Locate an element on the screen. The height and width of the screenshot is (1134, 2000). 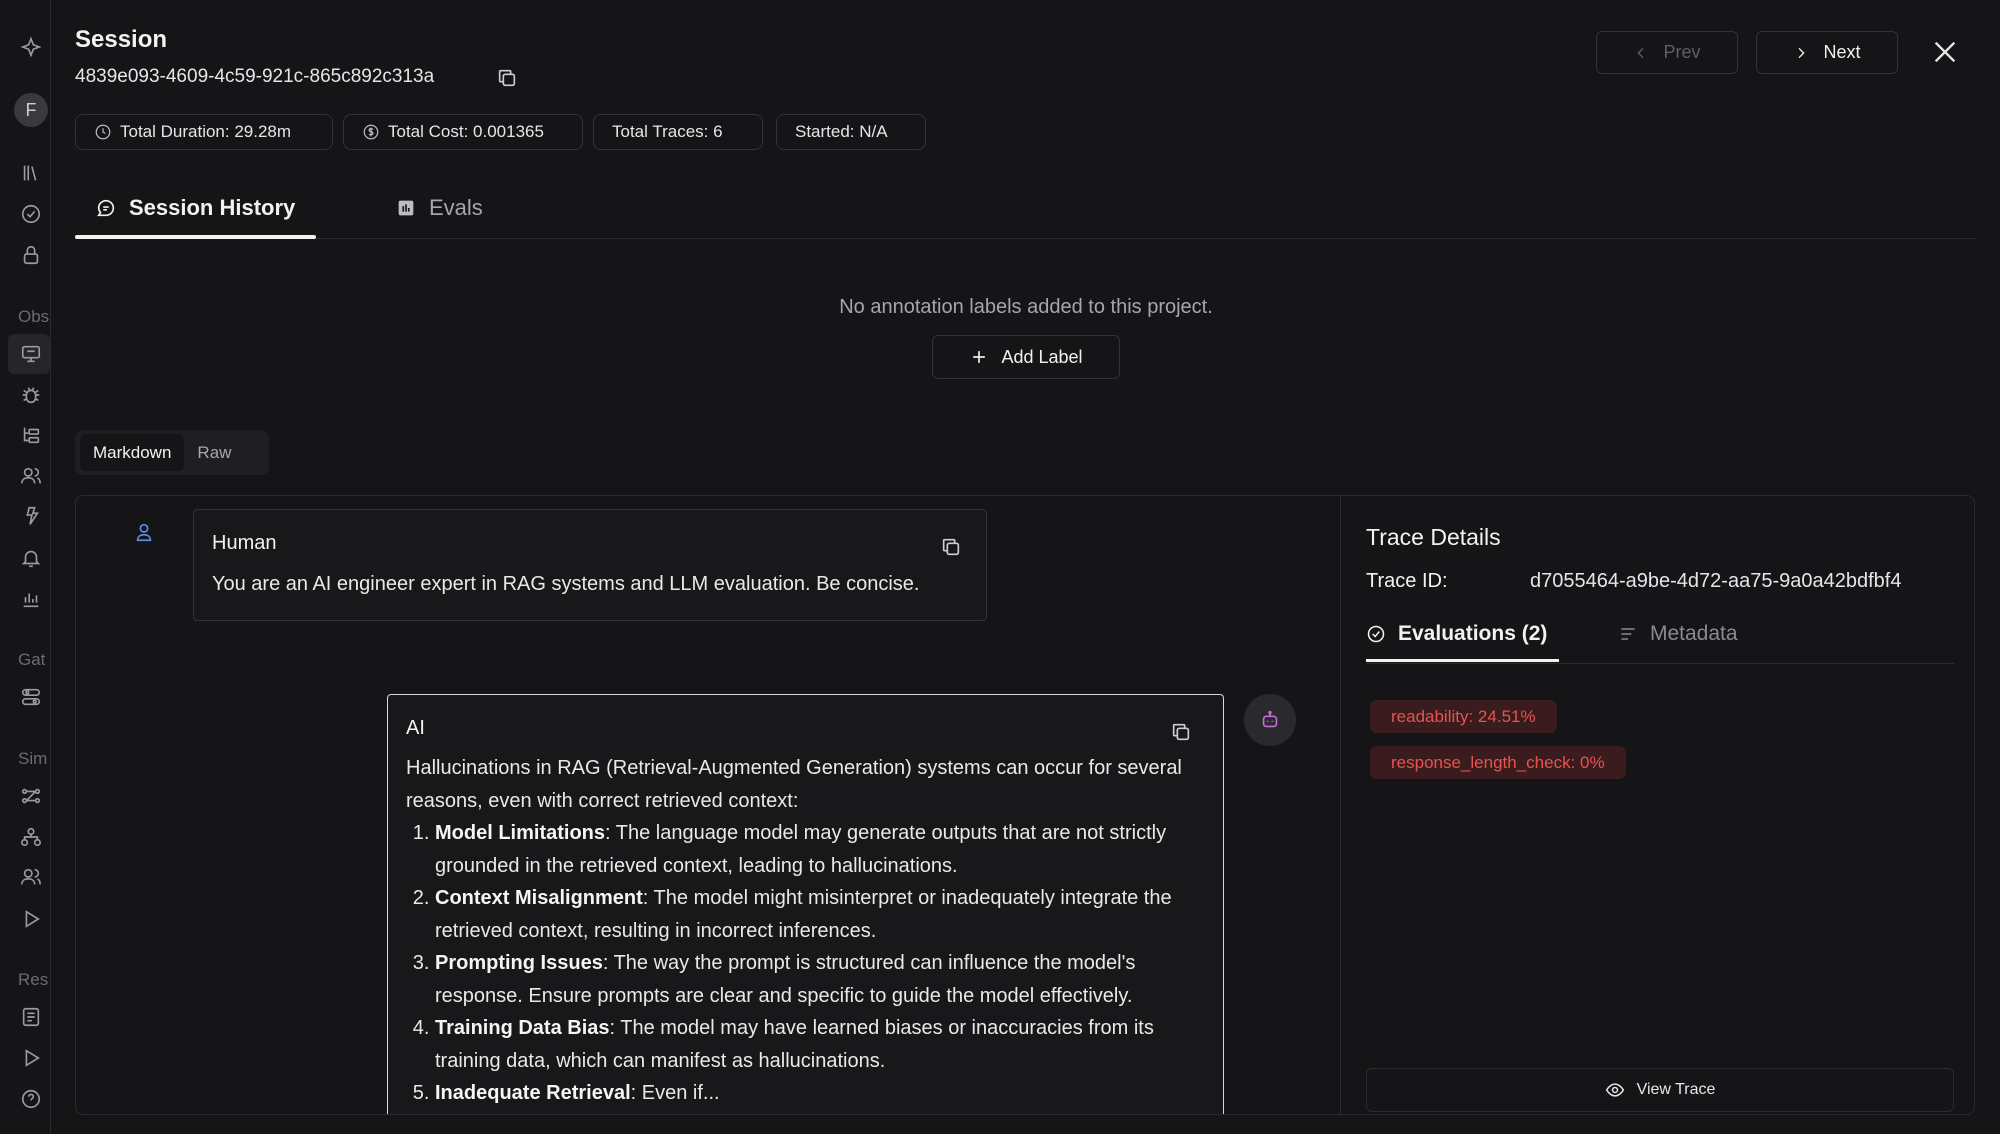
lines-icon is located at coordinates (1628, 634).